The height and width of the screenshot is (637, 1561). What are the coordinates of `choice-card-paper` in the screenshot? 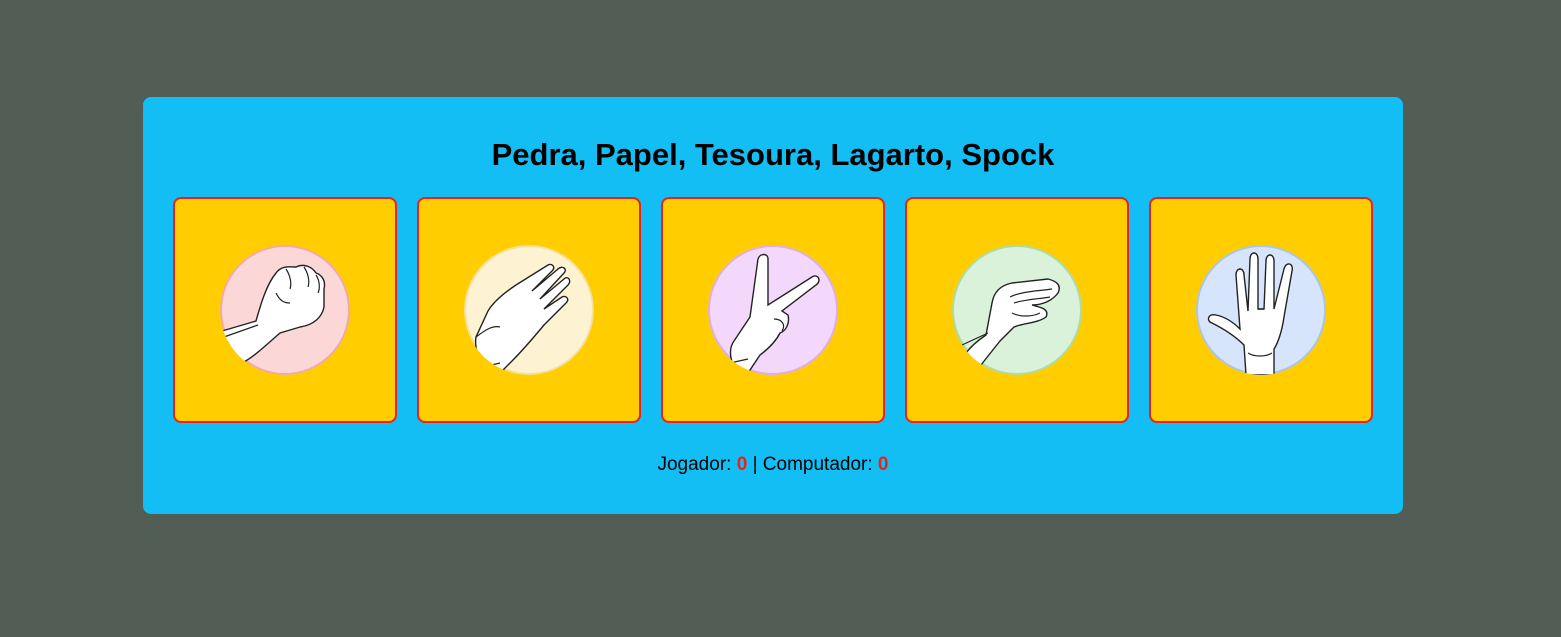 It's located at (529, 310).